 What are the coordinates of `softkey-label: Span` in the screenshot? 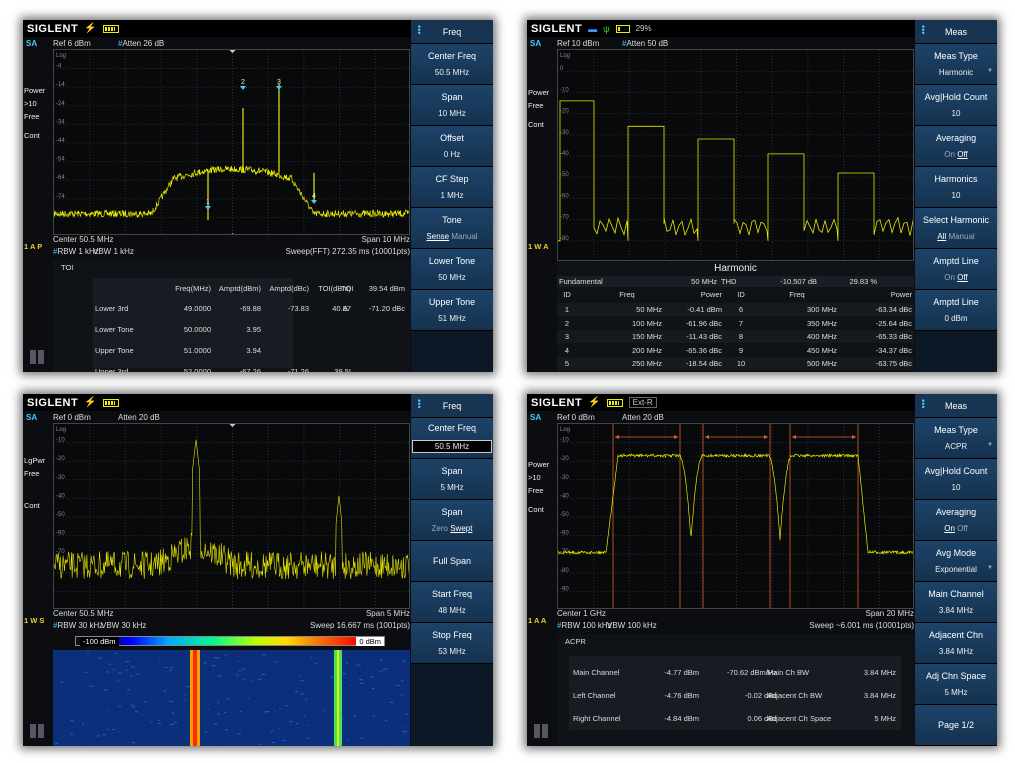 It's located at (452, 97).